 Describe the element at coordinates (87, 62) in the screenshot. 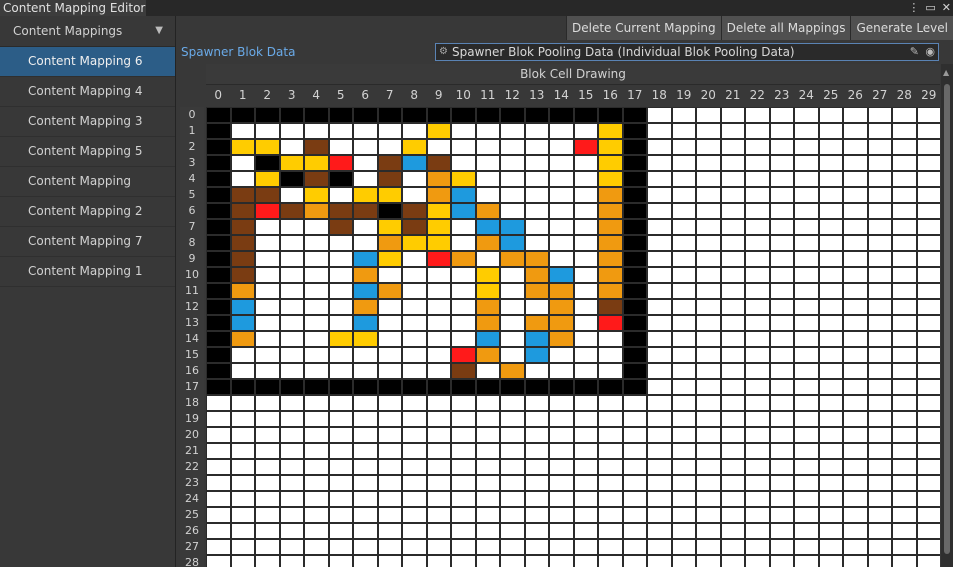

I see `sidebar-item-mapping: Content Mapping 6` at that location.